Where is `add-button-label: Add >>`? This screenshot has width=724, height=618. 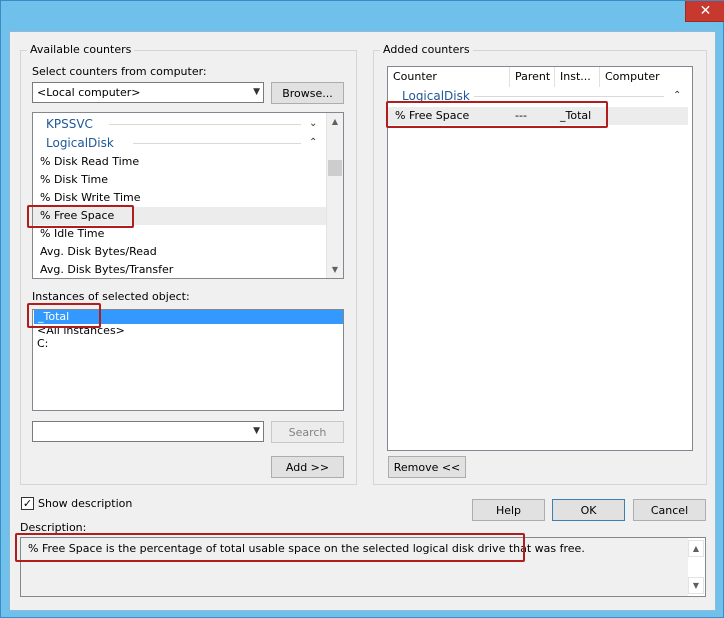
add-button-label: Add >> is located at coordinates (307, 467).